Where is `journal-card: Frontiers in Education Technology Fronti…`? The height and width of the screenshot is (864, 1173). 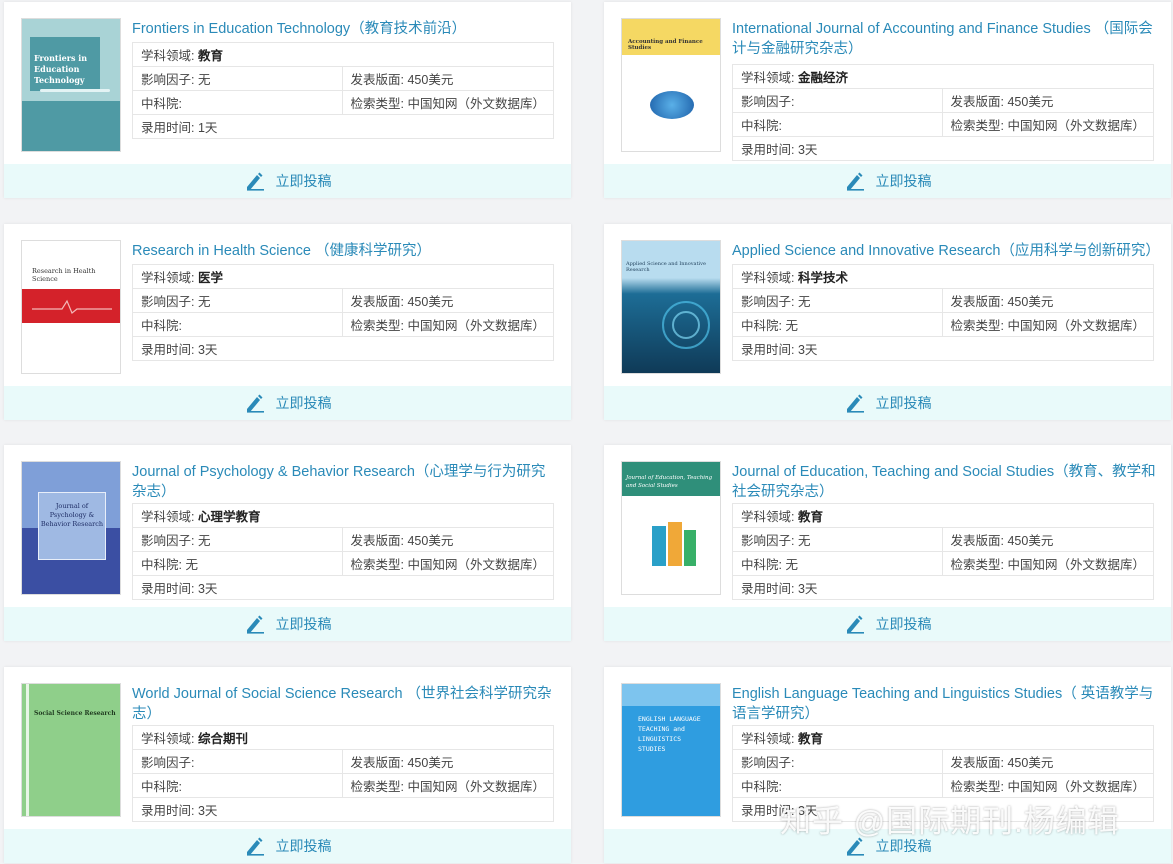 journal-card: Frontiers in Education Technology Fronti… is located at coordinates (287, 100).